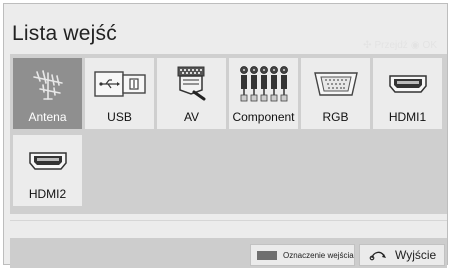 The image size is (453, 270). I want to click on navigation-hint: ✣ Przejdź ◉ OK, so click(400, 45).